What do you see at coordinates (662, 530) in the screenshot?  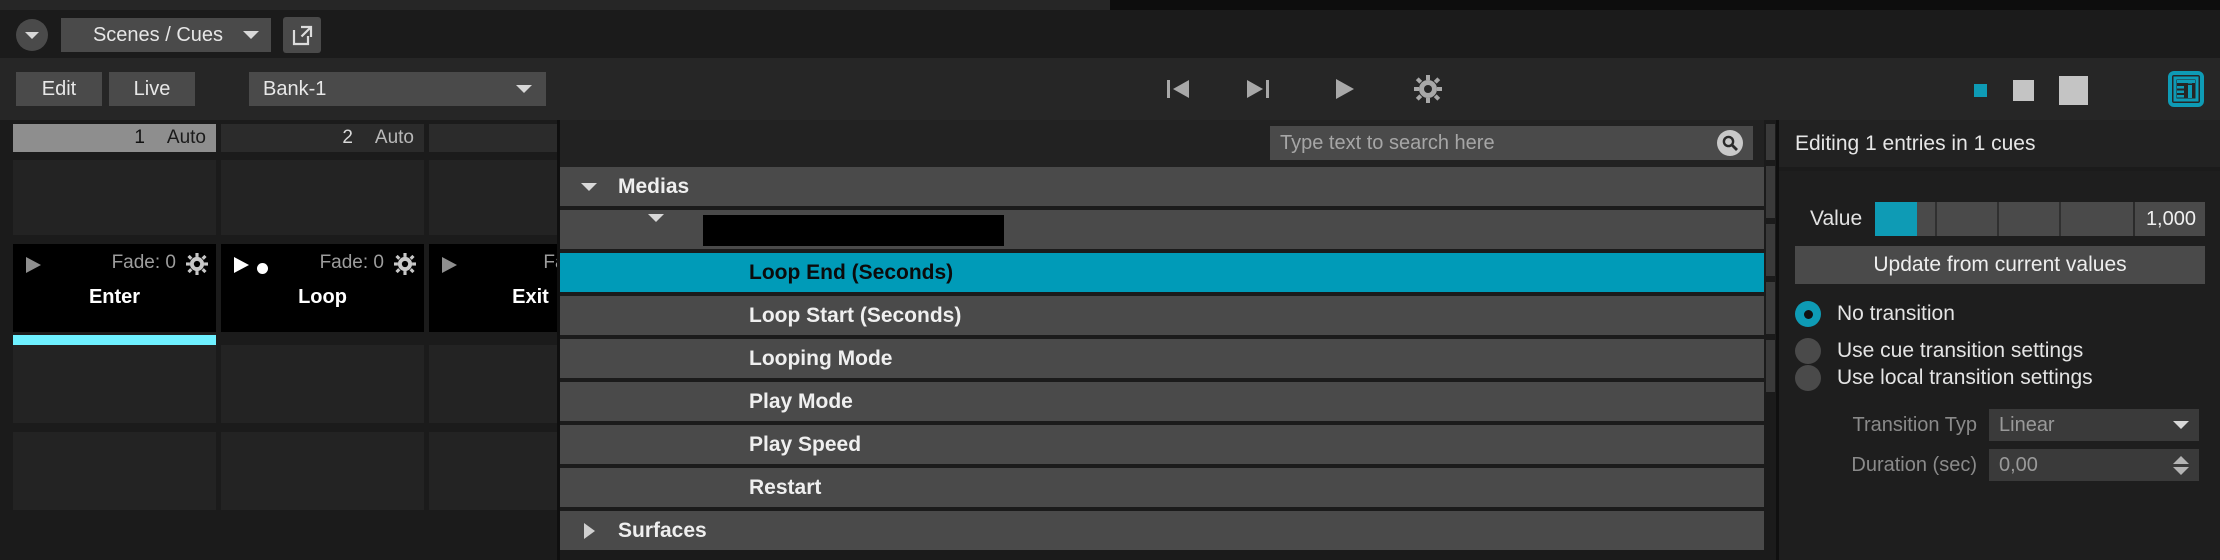 I see `tree-row-label: Surfaces` at bounding box center [662, 530].